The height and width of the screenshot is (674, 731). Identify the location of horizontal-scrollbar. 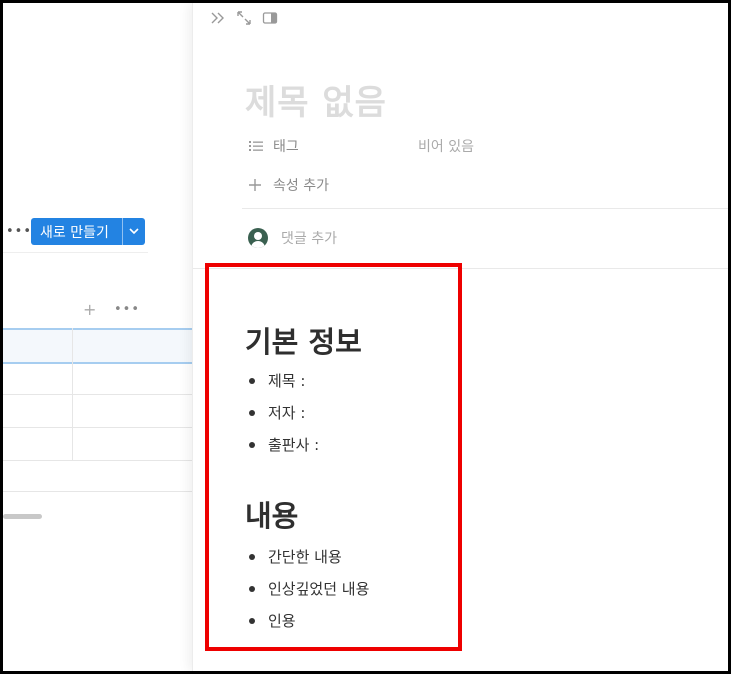
(22, 516).